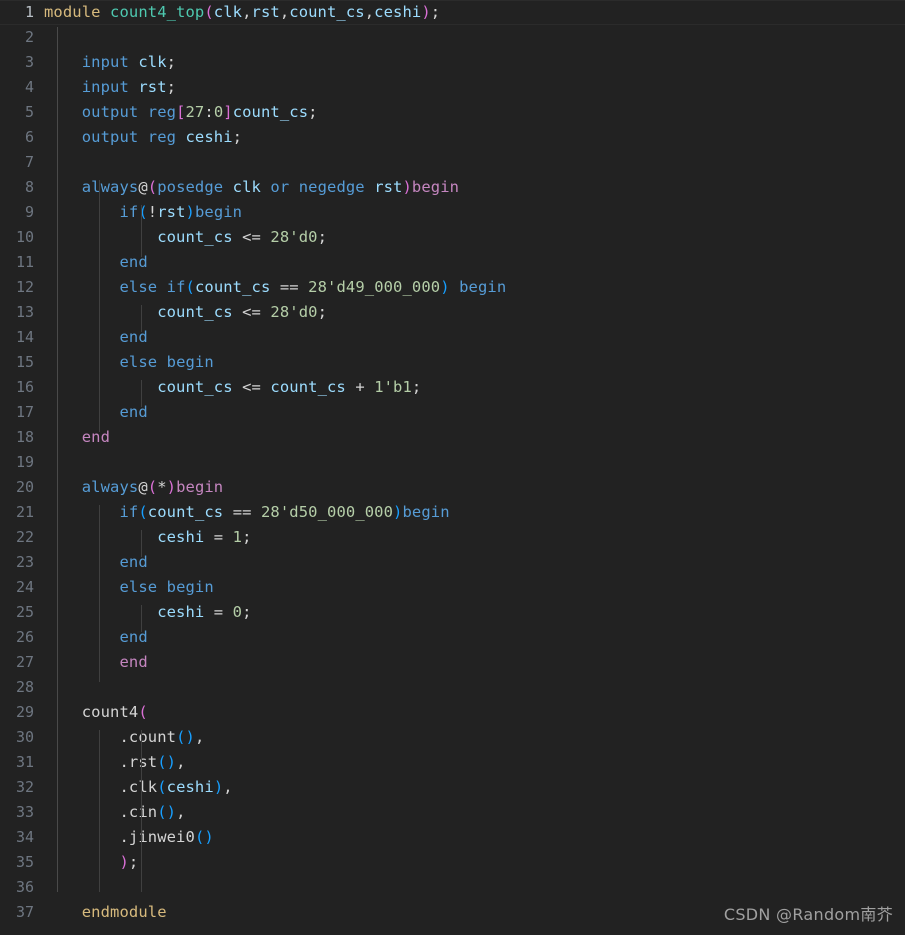  Describe the element at coordinates (474, 812) in the screenshot. I see `code-line-content: .cin(),` at that location.